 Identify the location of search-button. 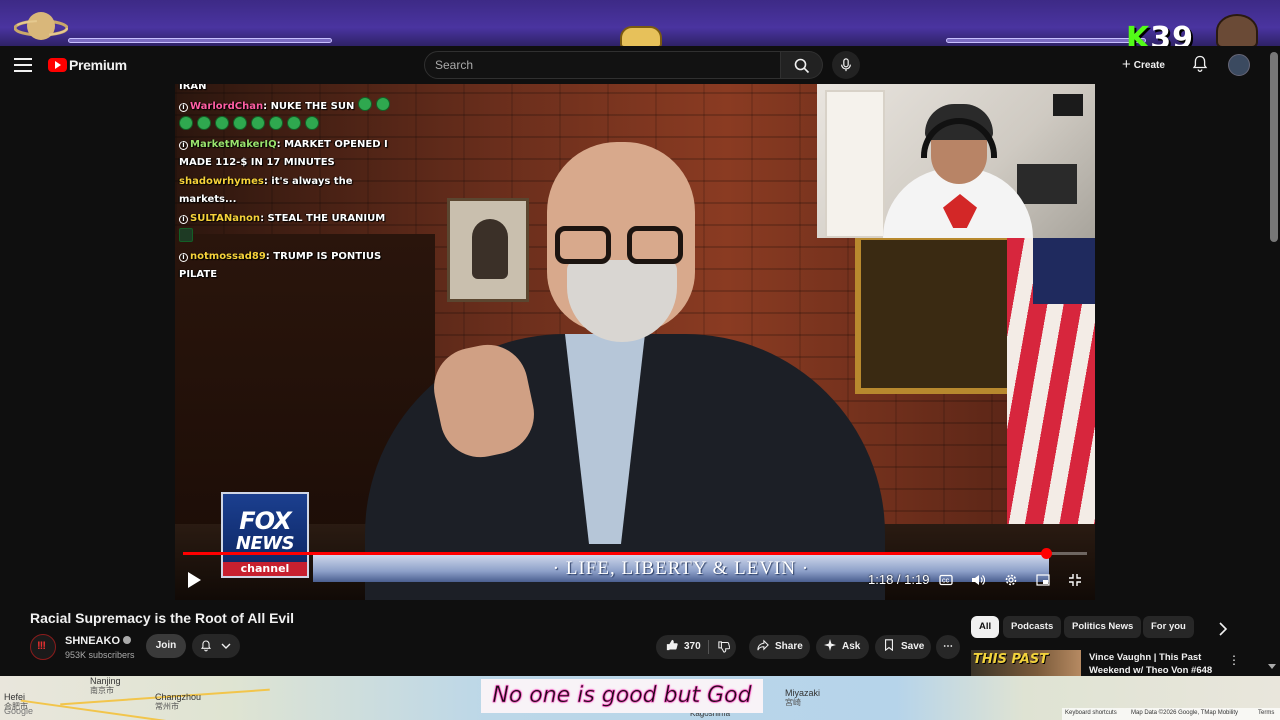
(802, 65).